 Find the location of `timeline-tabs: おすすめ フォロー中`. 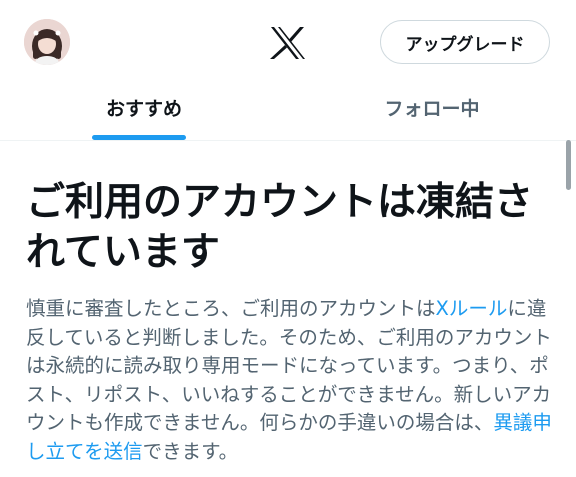

timeline-tabs: おすすめ フォロー中 is located at coordinates (288, 112).